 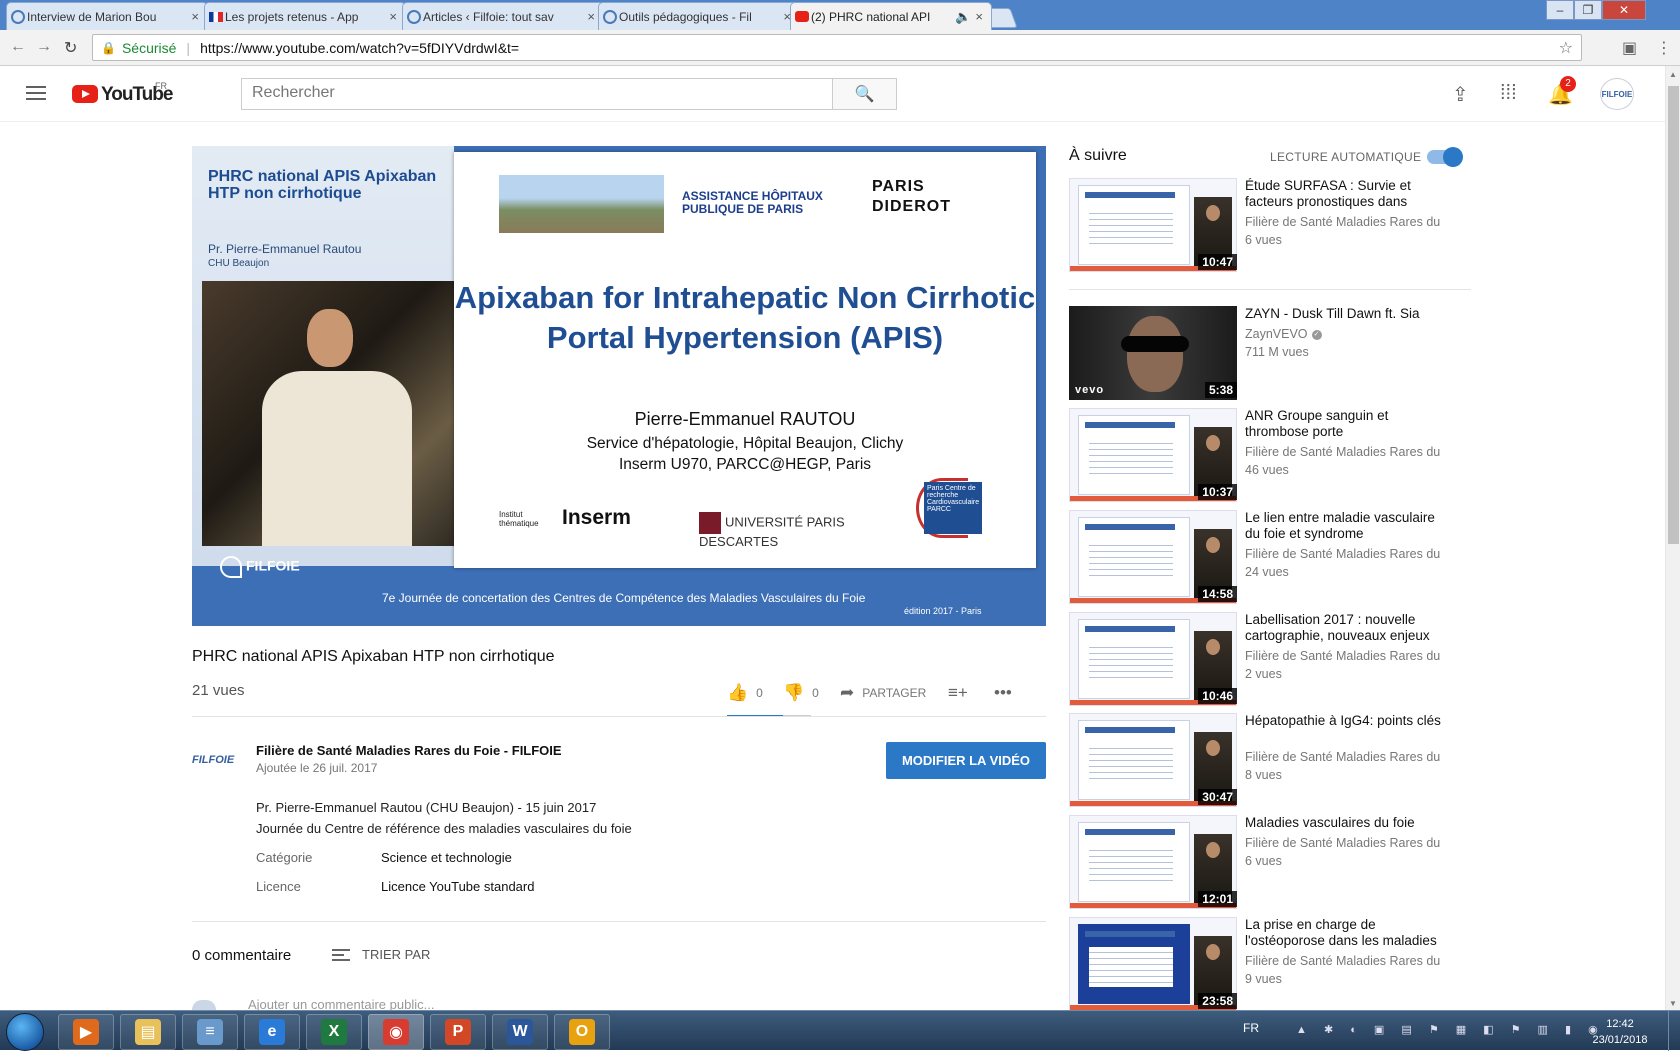 What do you see at coordinates (148, 1032) in the screenshot?
I see `taskbar-app-button: ▤` at bounding box center [148, 1032].